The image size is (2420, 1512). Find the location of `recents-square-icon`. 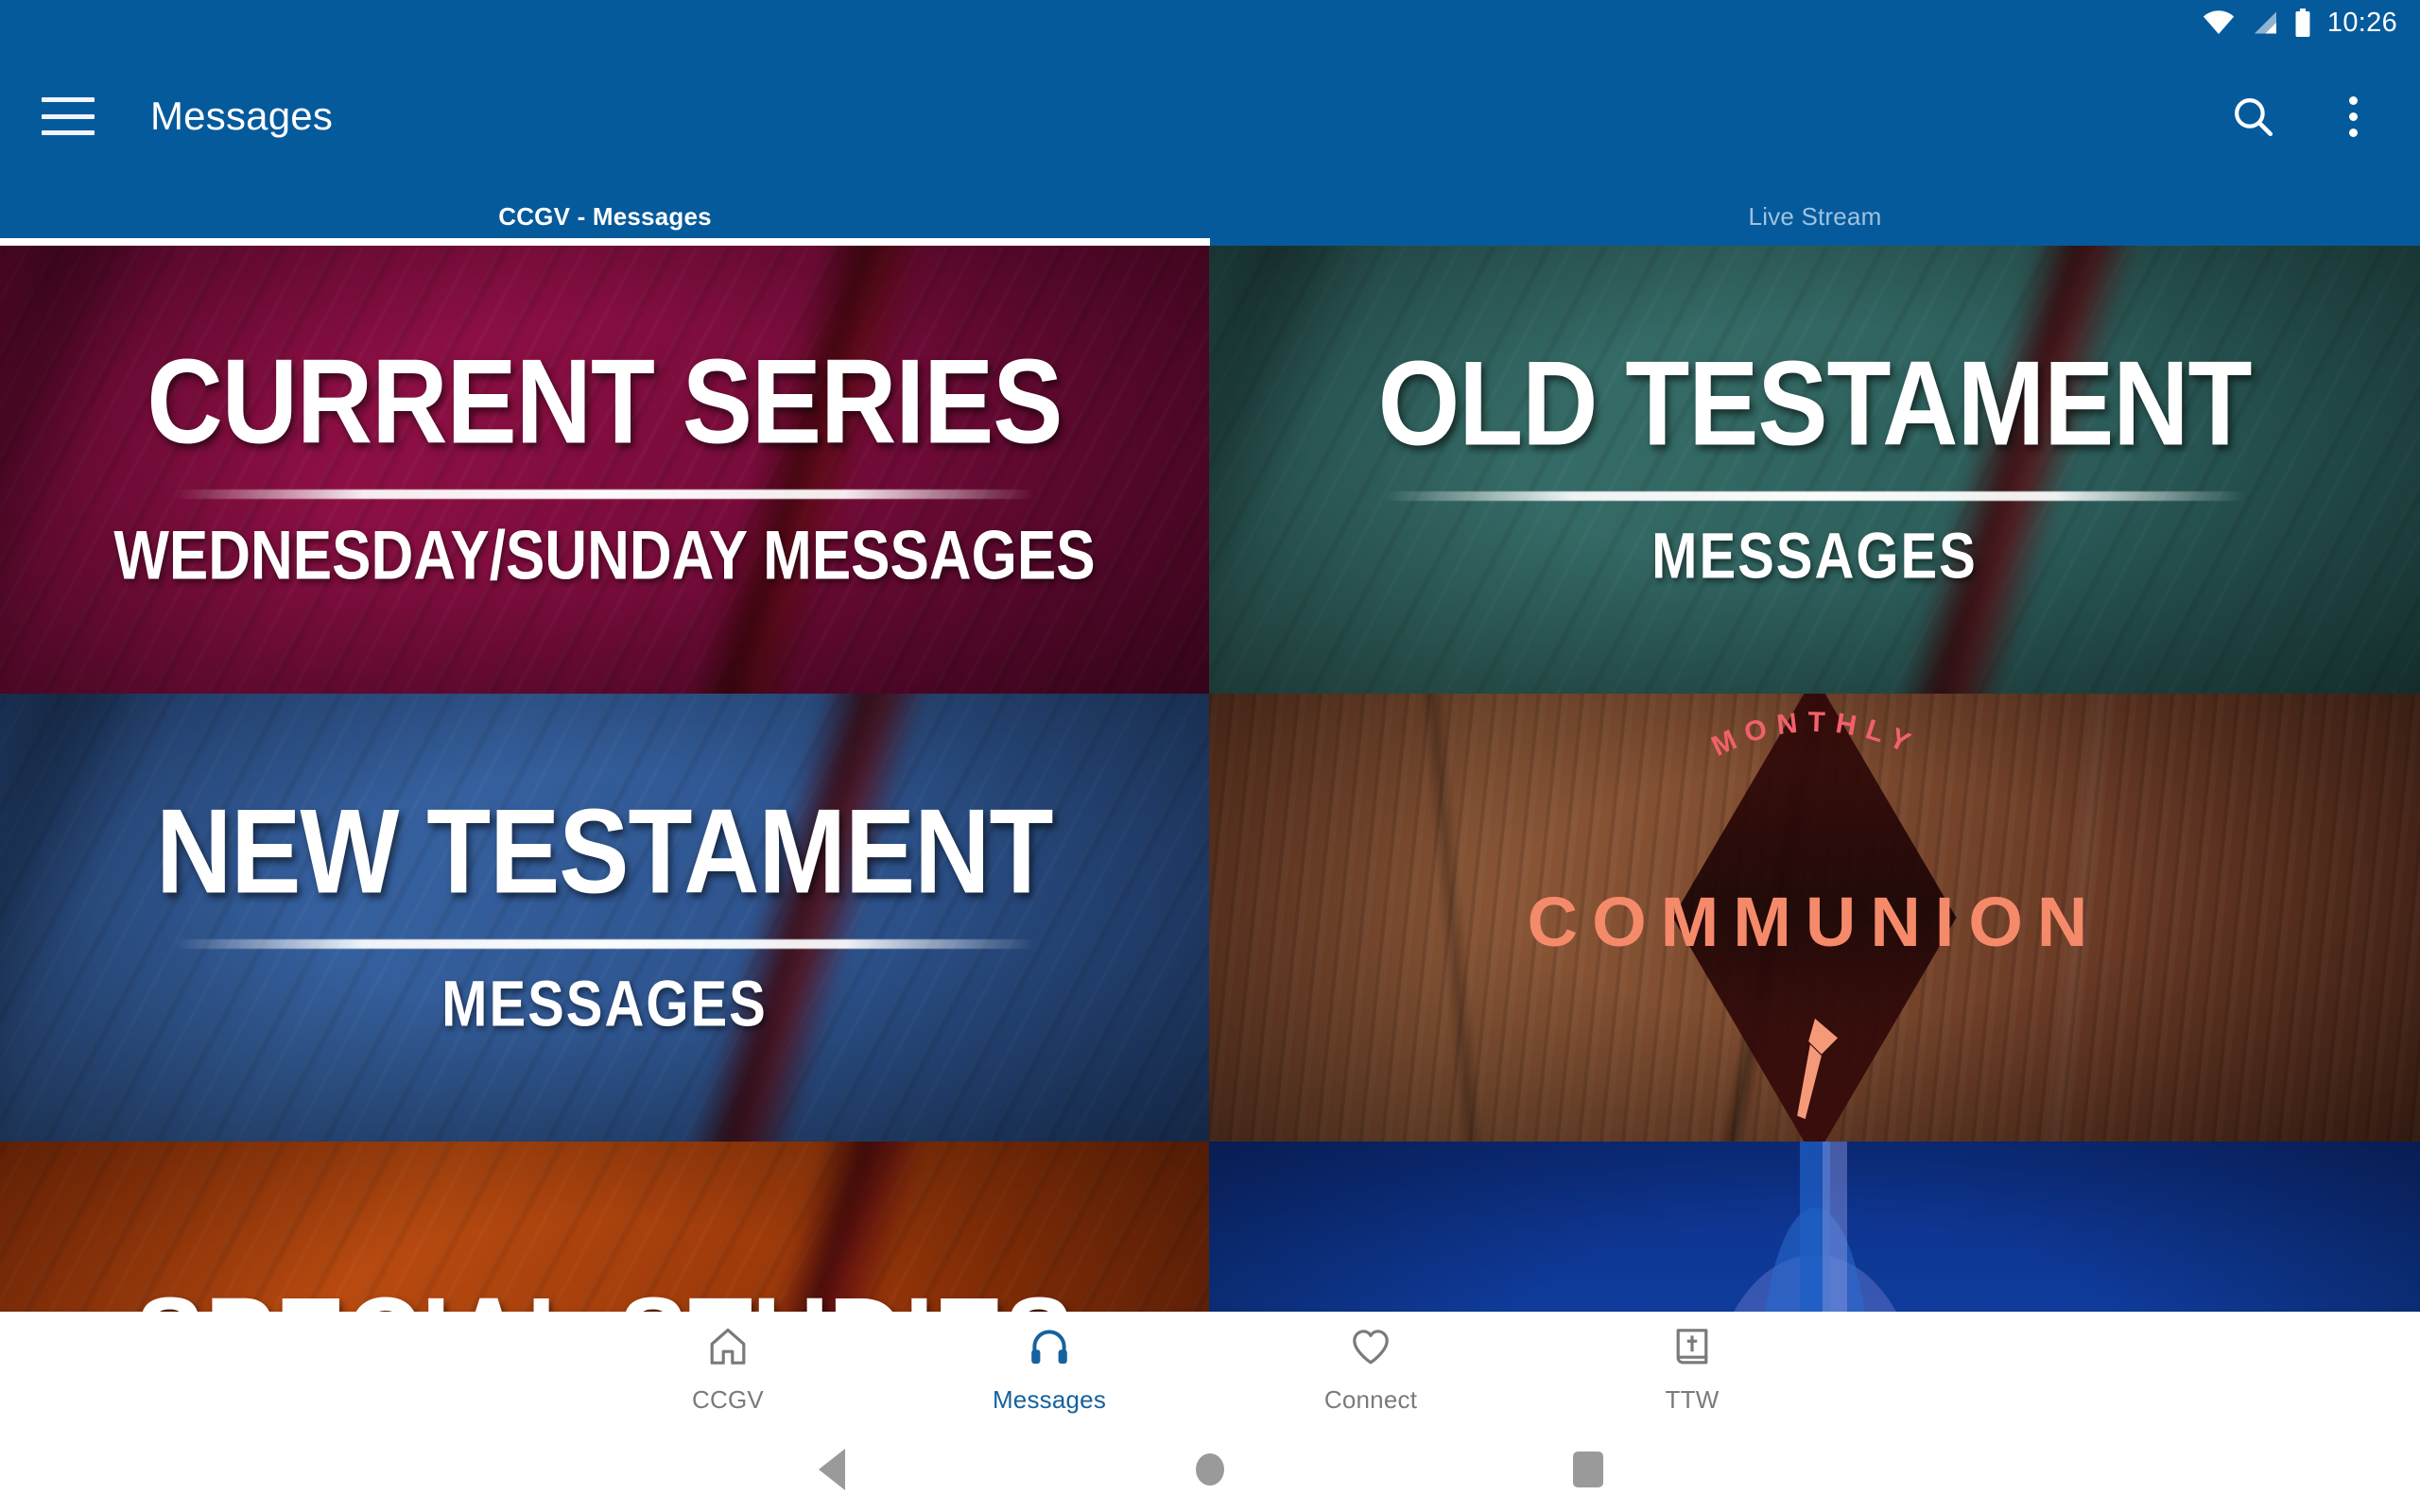

recents-square-icon is located at coordinates (1588, 1469).